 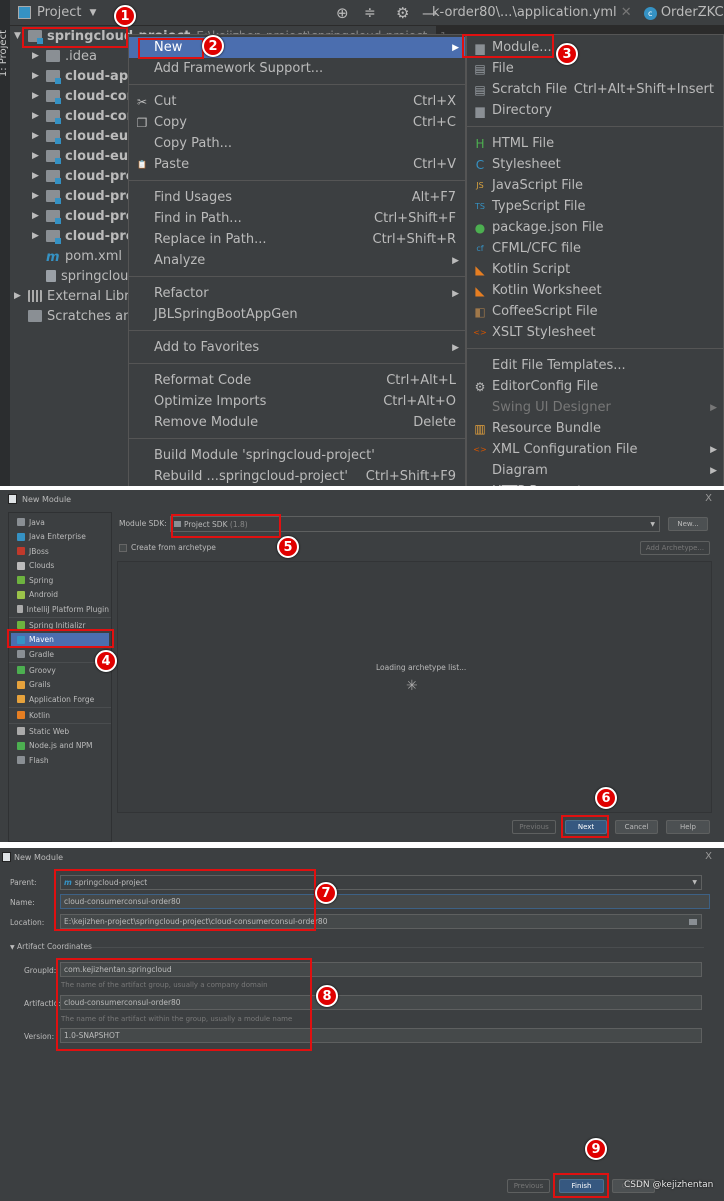 What do you see at coordinates (595, 206) in the screenshot?
I see `new-item-typescript-file: TS TypeScript File` at bounding box center [595, 206].